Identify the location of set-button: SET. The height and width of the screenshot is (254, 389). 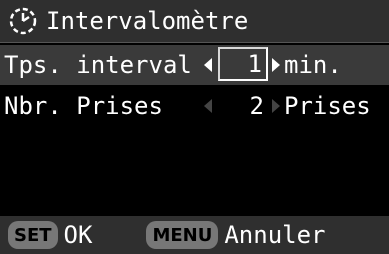
(33, 235).